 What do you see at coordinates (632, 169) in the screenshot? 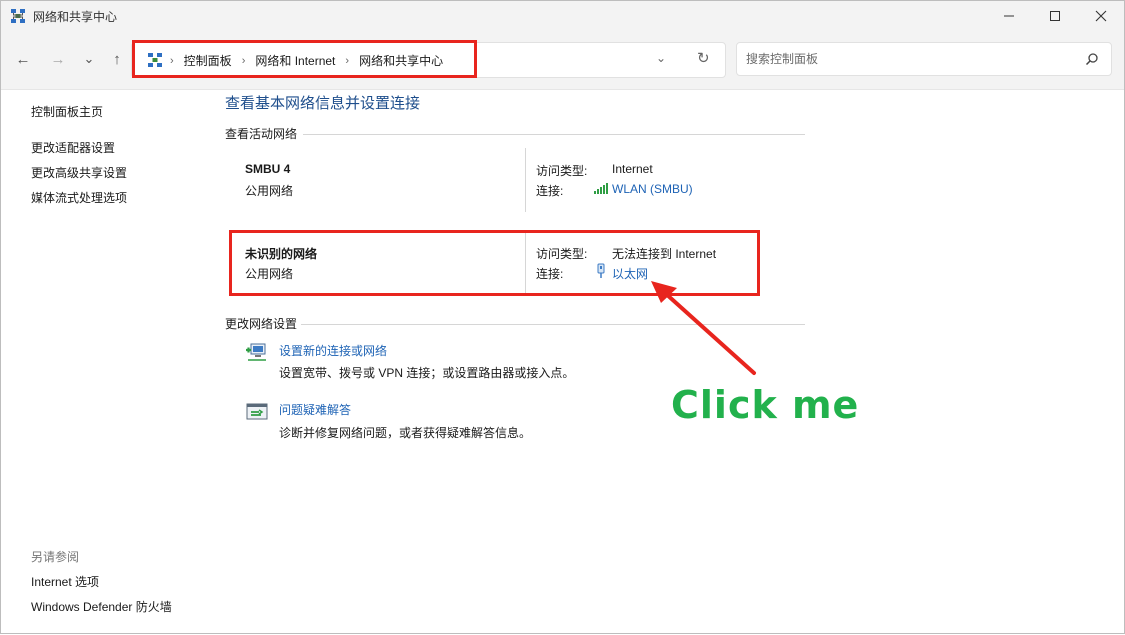
I see `access-type-value: Internet` at bounding box center [632, 169].